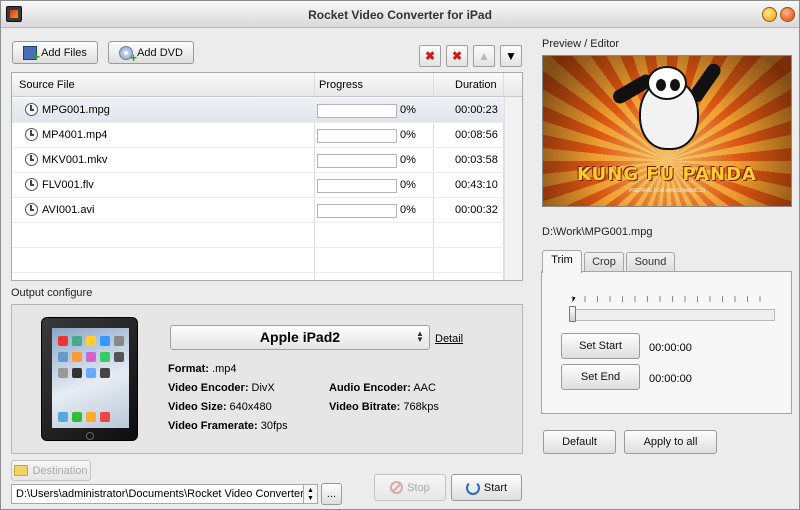 The height and width of the screenshot is (510, 800). Describe the element at coordinates (418, 487) in the screenshot. I see `stop-button-label: Stop` at that location.